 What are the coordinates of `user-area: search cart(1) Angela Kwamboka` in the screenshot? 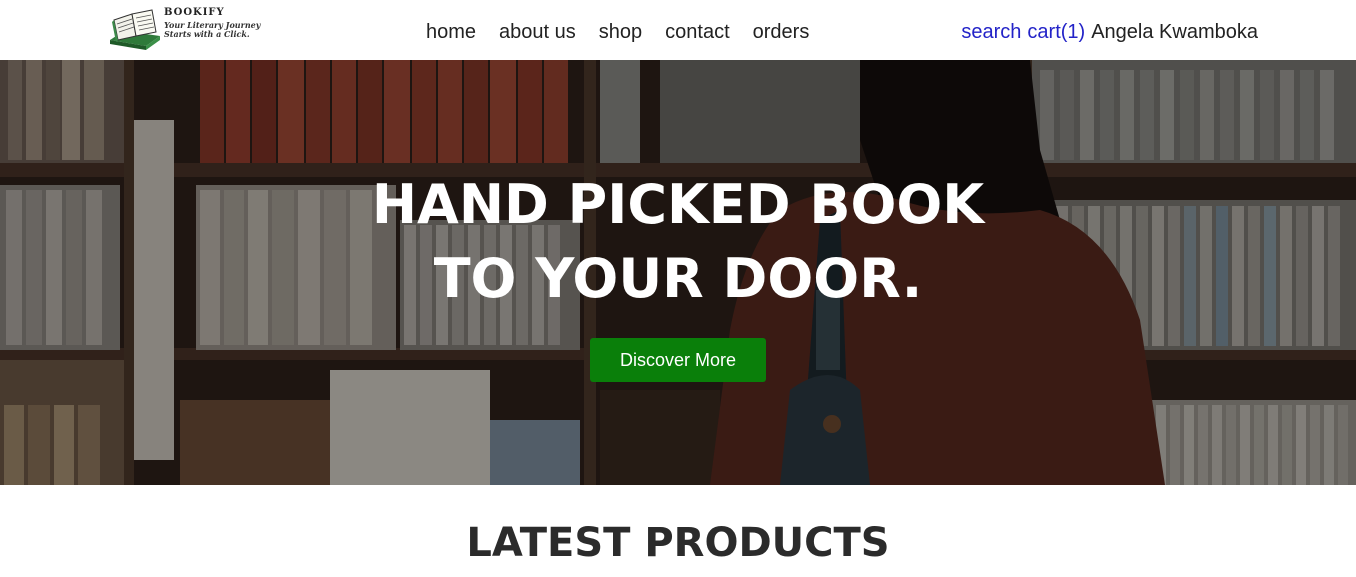 It's located at (1109, 32).